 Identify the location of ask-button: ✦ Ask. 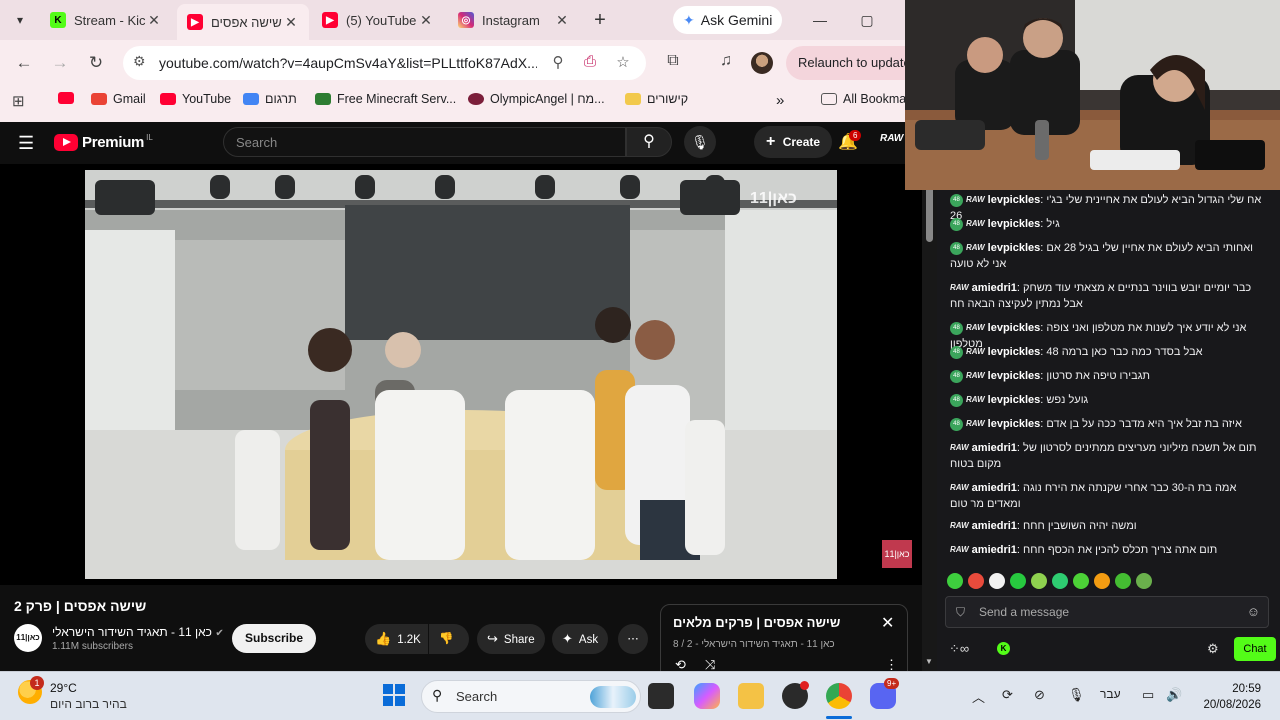
(580, 639).